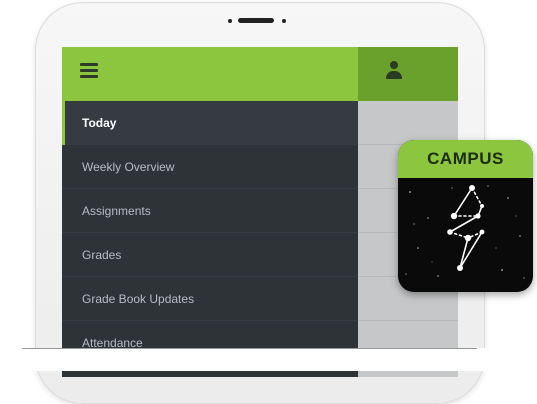 This screenshot has width=537, height=404. Describe the element at coordinates (138, 298) in the screenshot. I see `nav-item-label: Grade Book Updates` at that location.